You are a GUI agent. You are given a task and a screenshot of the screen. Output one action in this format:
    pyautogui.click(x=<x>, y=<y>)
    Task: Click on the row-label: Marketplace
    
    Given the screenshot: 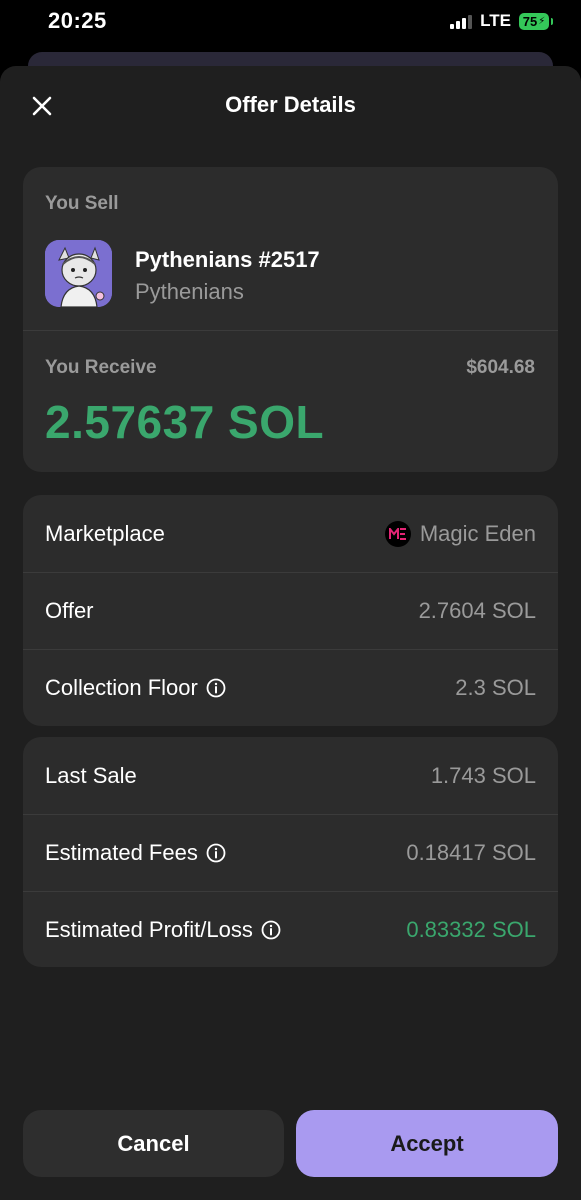 What is the action you would take?
    pyautogui.click(x=105, y=533)
    